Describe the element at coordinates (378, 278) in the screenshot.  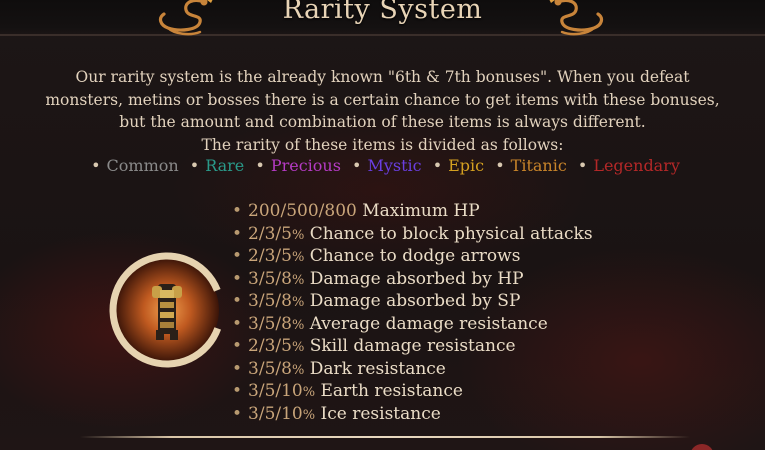
I see `bonus-item: • 3/5/8% Damage absorbed by HP` at that location.